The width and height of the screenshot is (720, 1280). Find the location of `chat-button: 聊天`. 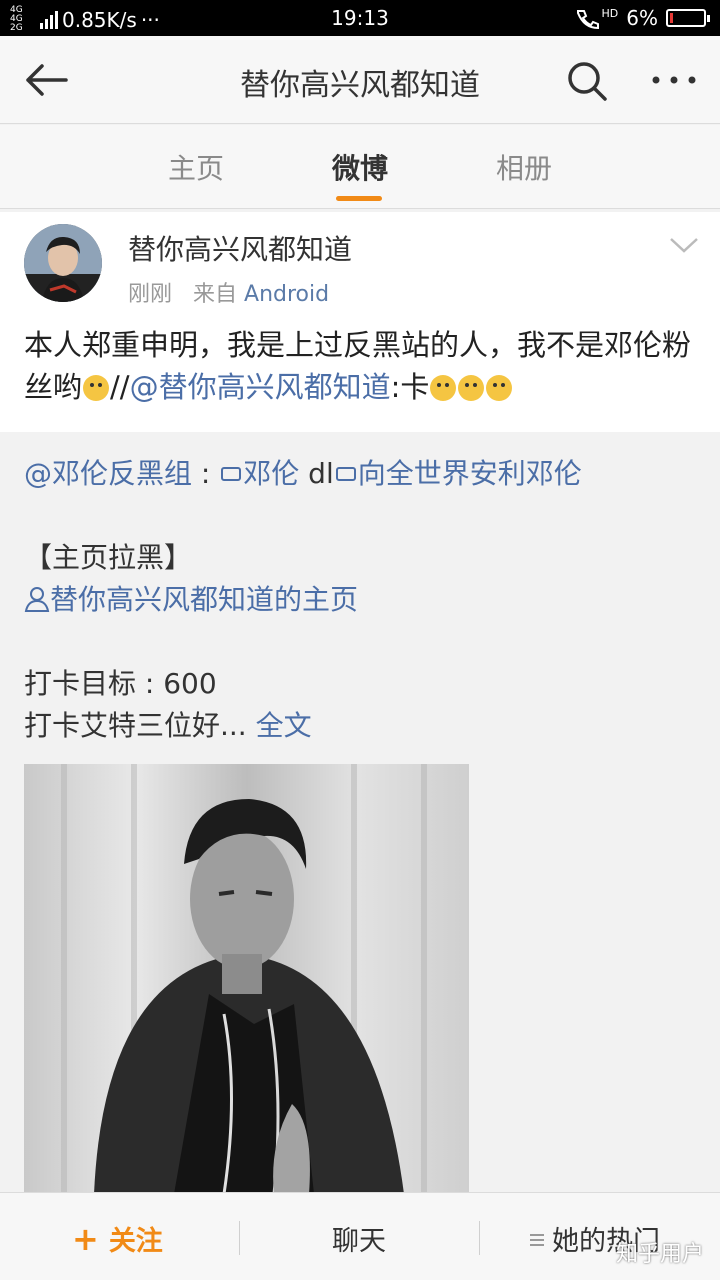

chat-button: 聊天 is located at coordinates (359, 1238).